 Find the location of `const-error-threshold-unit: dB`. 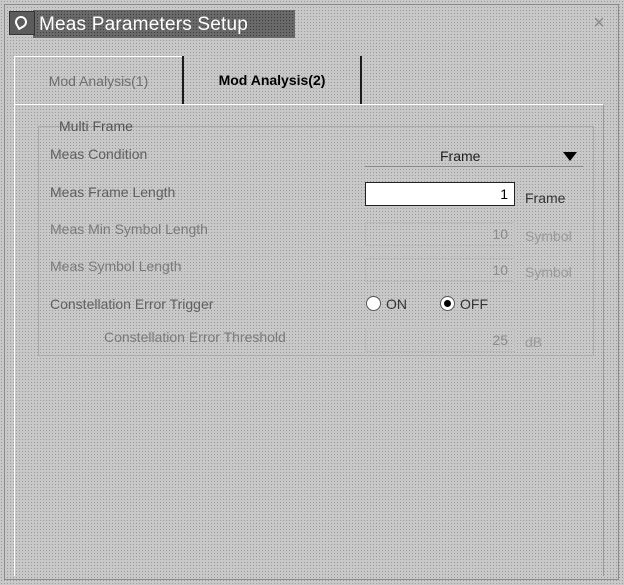

const-error-threshold-unit: dB is located at coordinates (534, 342).